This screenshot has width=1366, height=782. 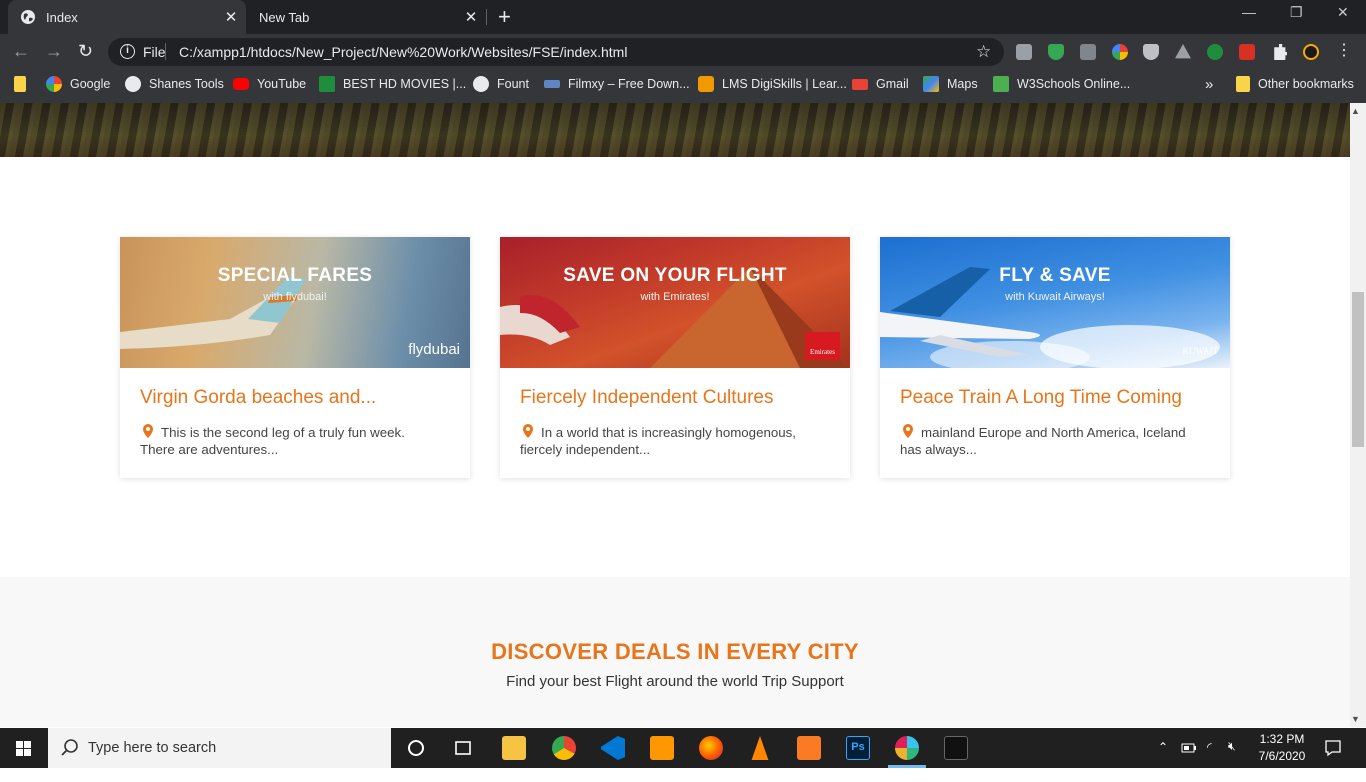 I want to click on task-view-icon, so click(x=463, y=748).